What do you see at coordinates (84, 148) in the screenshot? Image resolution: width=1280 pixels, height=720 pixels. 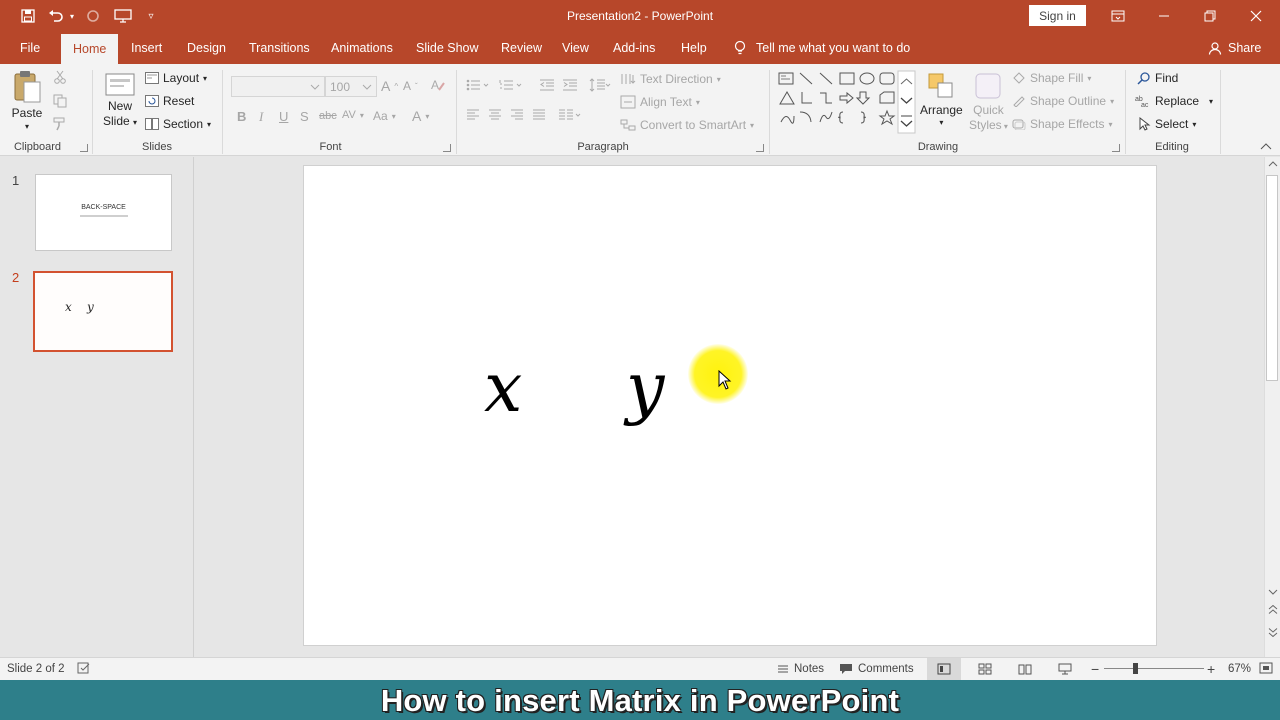 I see `clipboard-launcher-icon` at bounding box center [84, 148].